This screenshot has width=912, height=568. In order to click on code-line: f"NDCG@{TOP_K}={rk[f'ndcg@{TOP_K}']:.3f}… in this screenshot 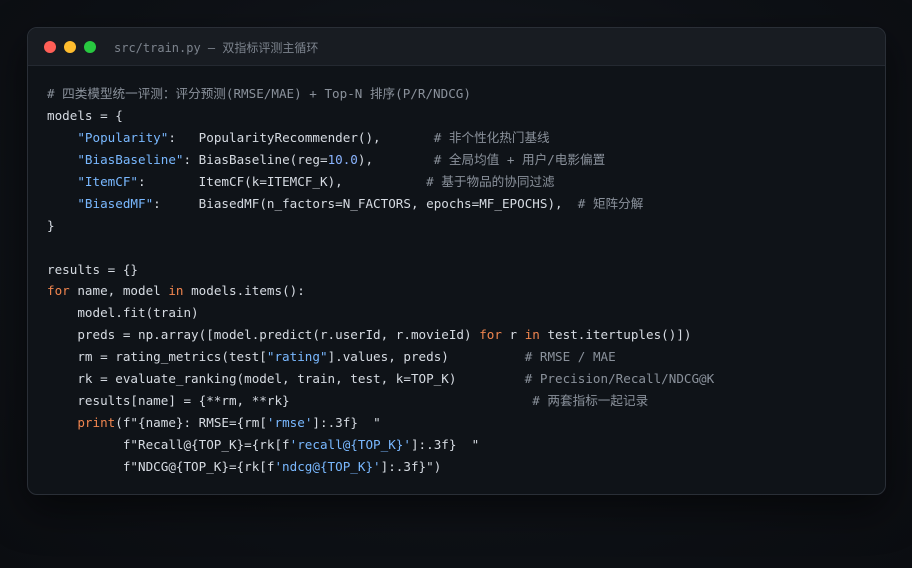, I will do `click(457, 467)`.